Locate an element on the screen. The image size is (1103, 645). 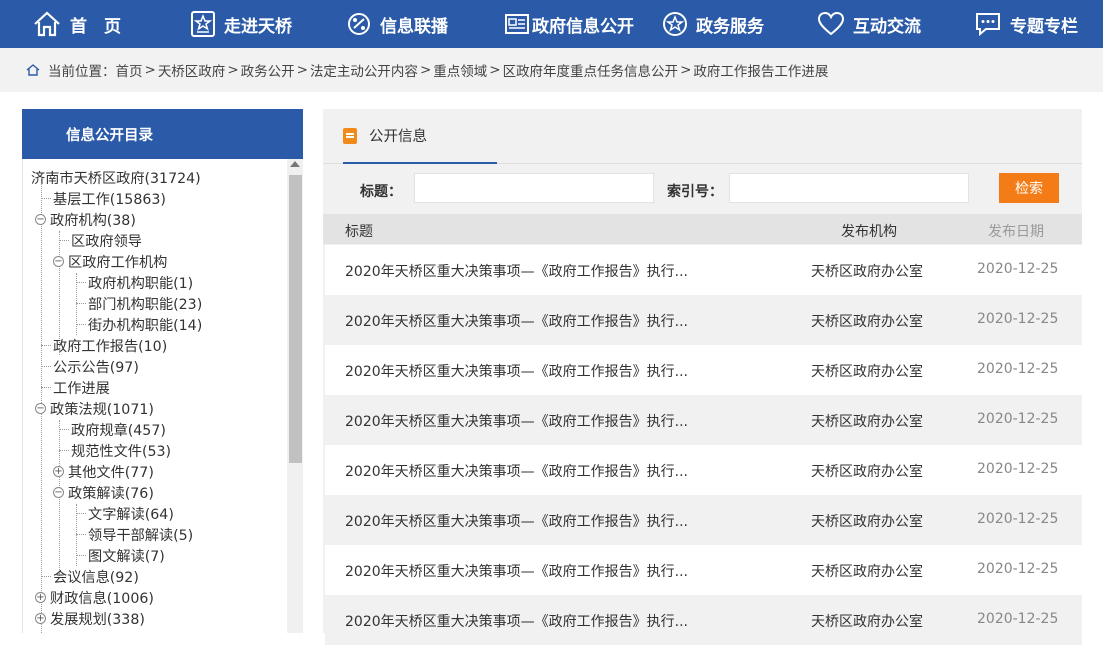
tree-item: 政府机构职能(1) is located at coordinates (135, 282).